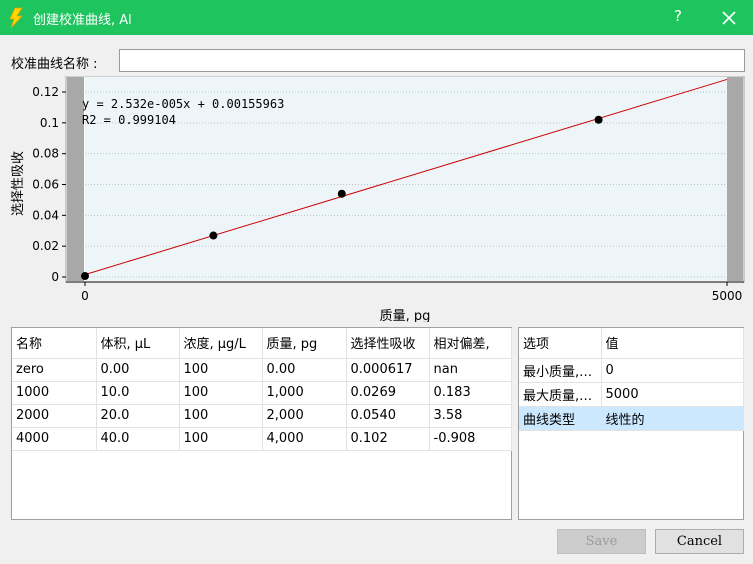  I want to click on table-cell: 4,000, so click(304, 439).